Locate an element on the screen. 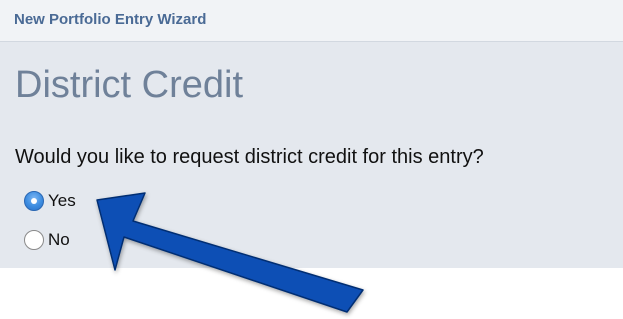  radio-option-yes: Yes is located at coordinates (50, 201).